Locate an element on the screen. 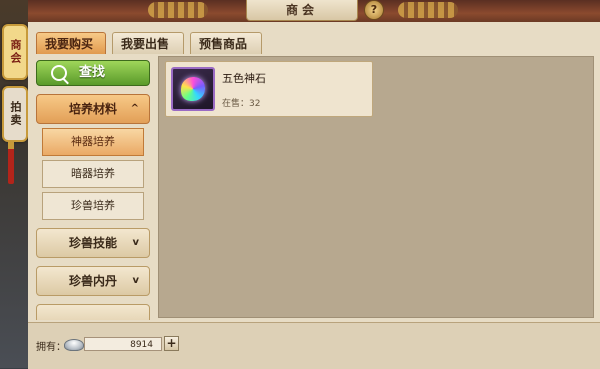 This screenshot has width=600, height=369. add-currency-button: + is located at coordinates (171, 343).